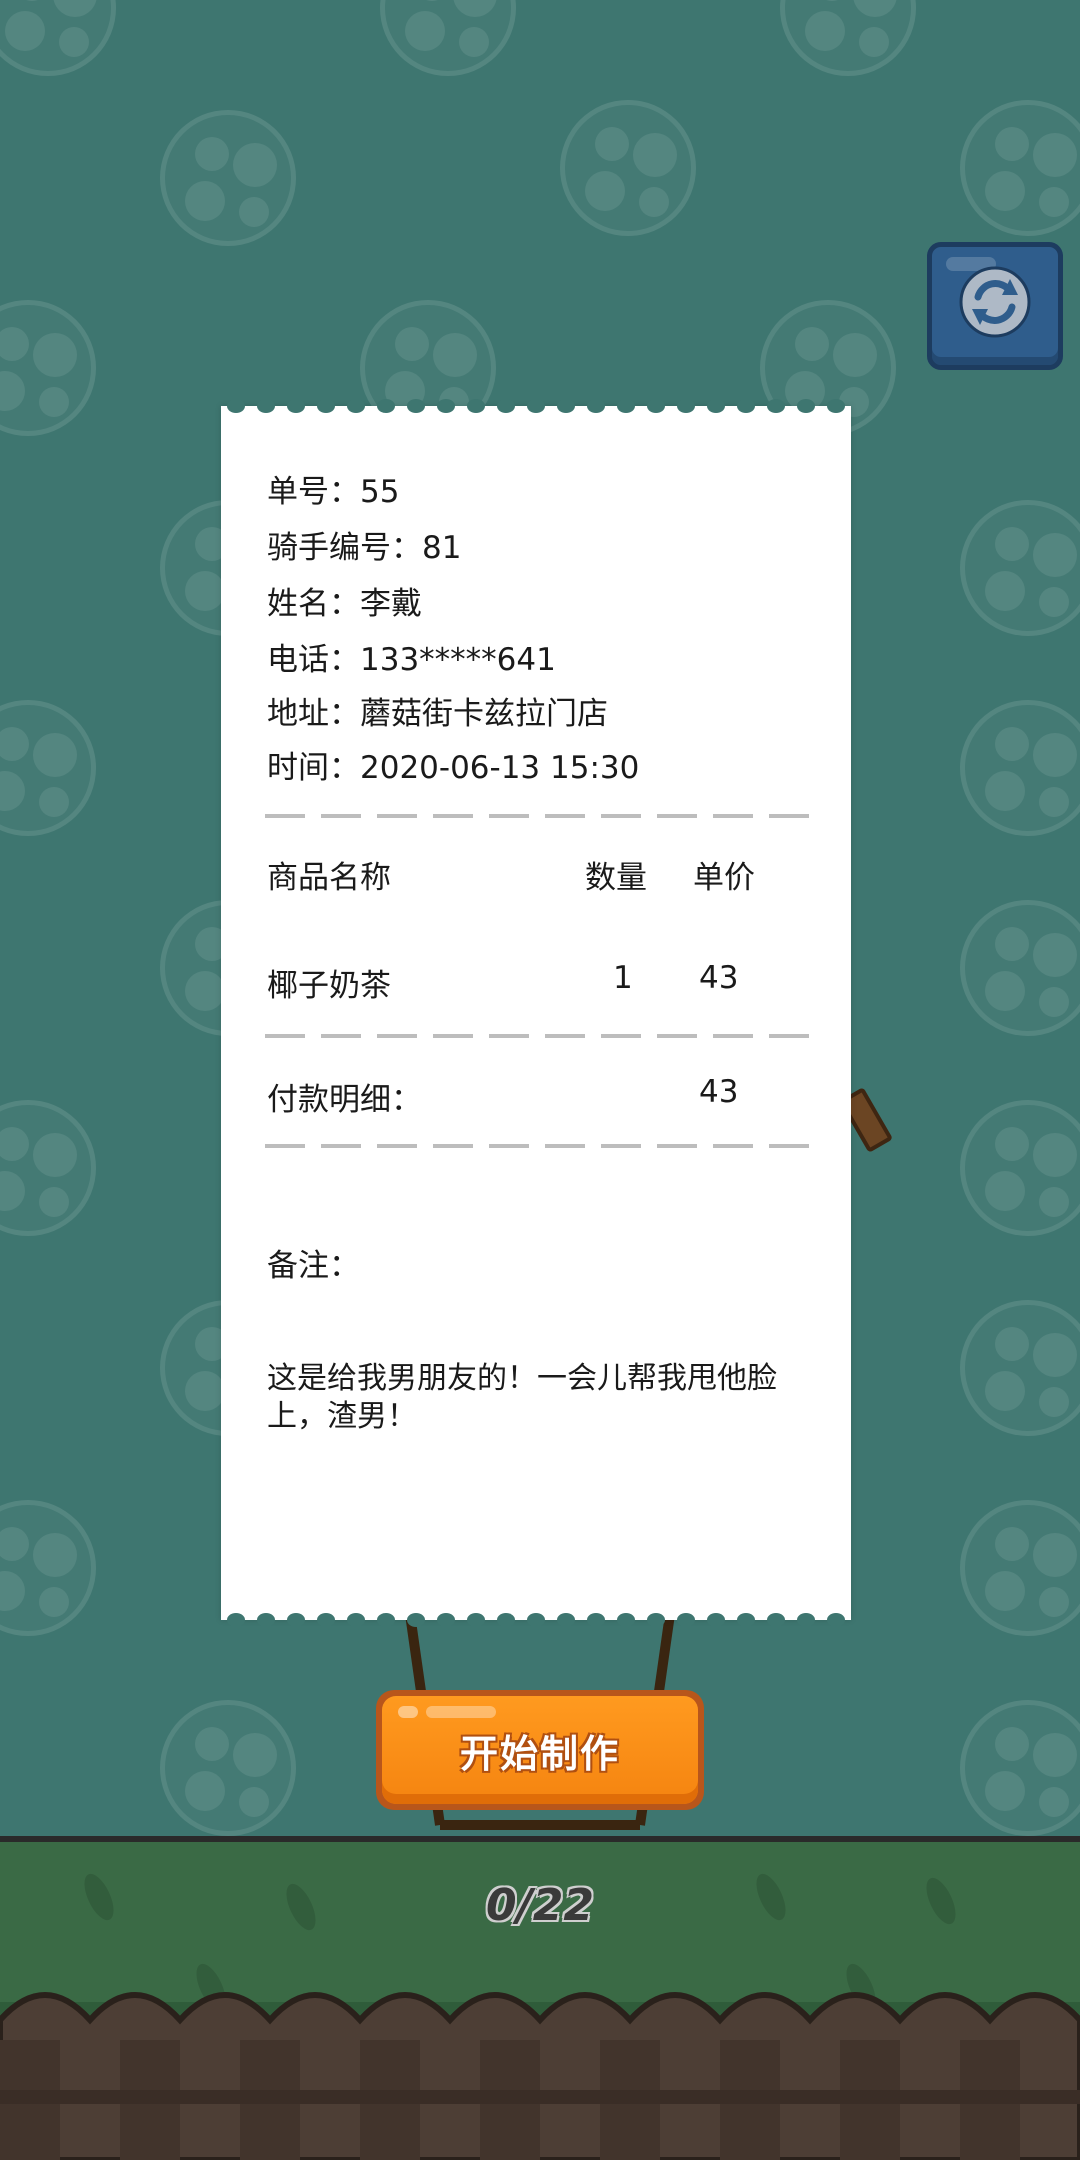 The width and height of the screenshot is (1080, 2160). I want to click on wooden-fence, so click(540, 2076).